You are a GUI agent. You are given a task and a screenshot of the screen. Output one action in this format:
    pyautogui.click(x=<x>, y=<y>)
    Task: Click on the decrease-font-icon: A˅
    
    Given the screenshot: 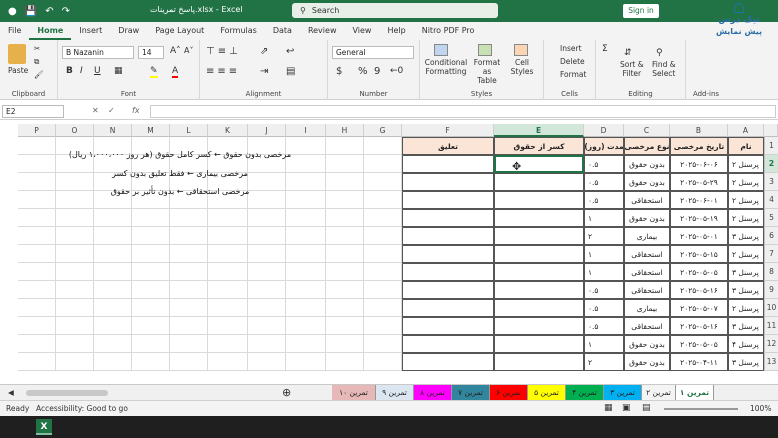 What is the action you would take?
    pyautogui.click(x=188, y=50)
    